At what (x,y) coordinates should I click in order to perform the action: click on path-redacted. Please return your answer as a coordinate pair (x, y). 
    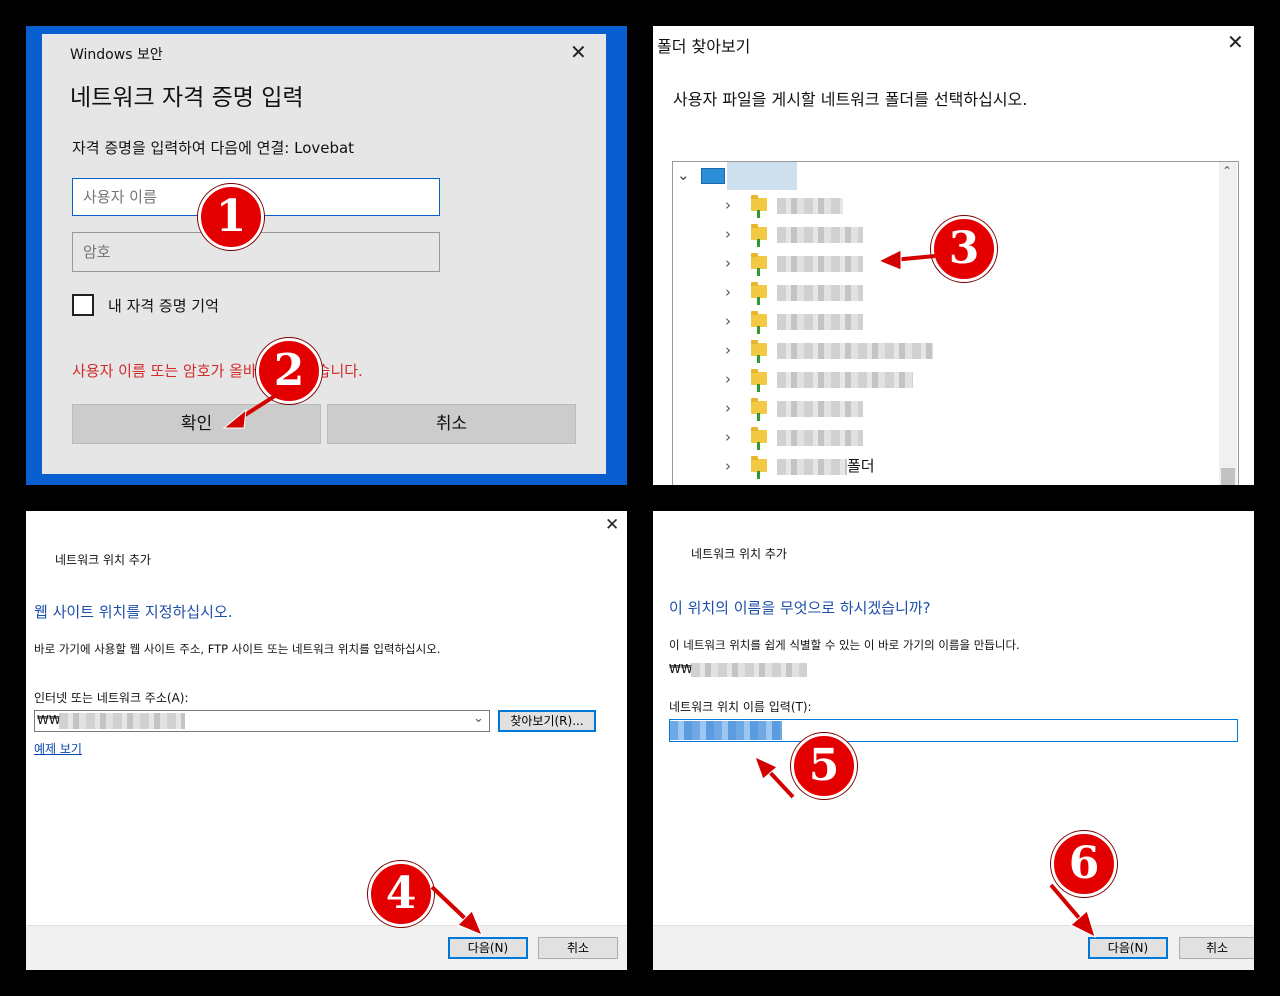
    Looking at the image, I should click on (749, 670).